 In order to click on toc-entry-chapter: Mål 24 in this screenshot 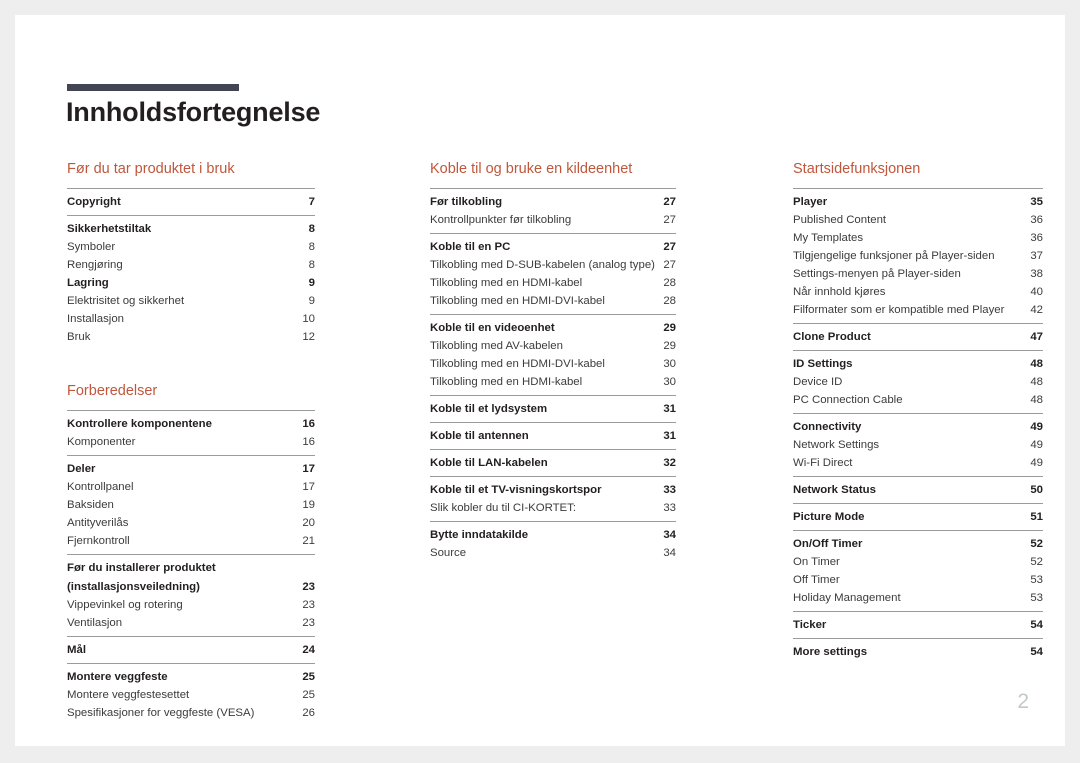, I will do `click(191, 650)`.